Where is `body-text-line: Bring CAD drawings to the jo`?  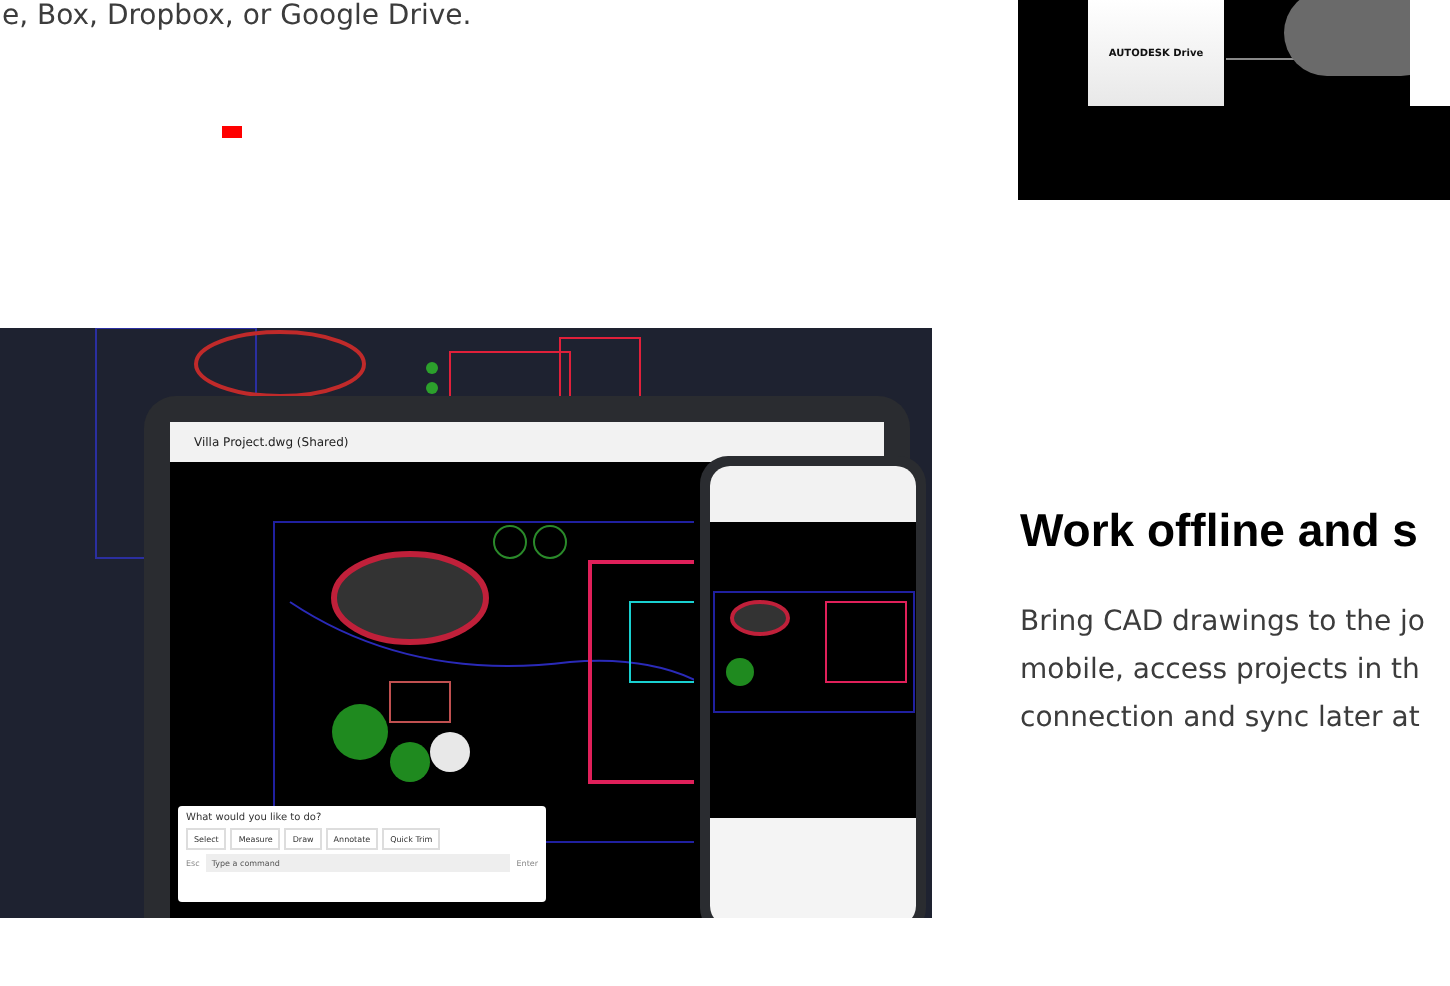 body-text-line: Bring CAD drawings to the jo is located at coordinates (1222, 623).